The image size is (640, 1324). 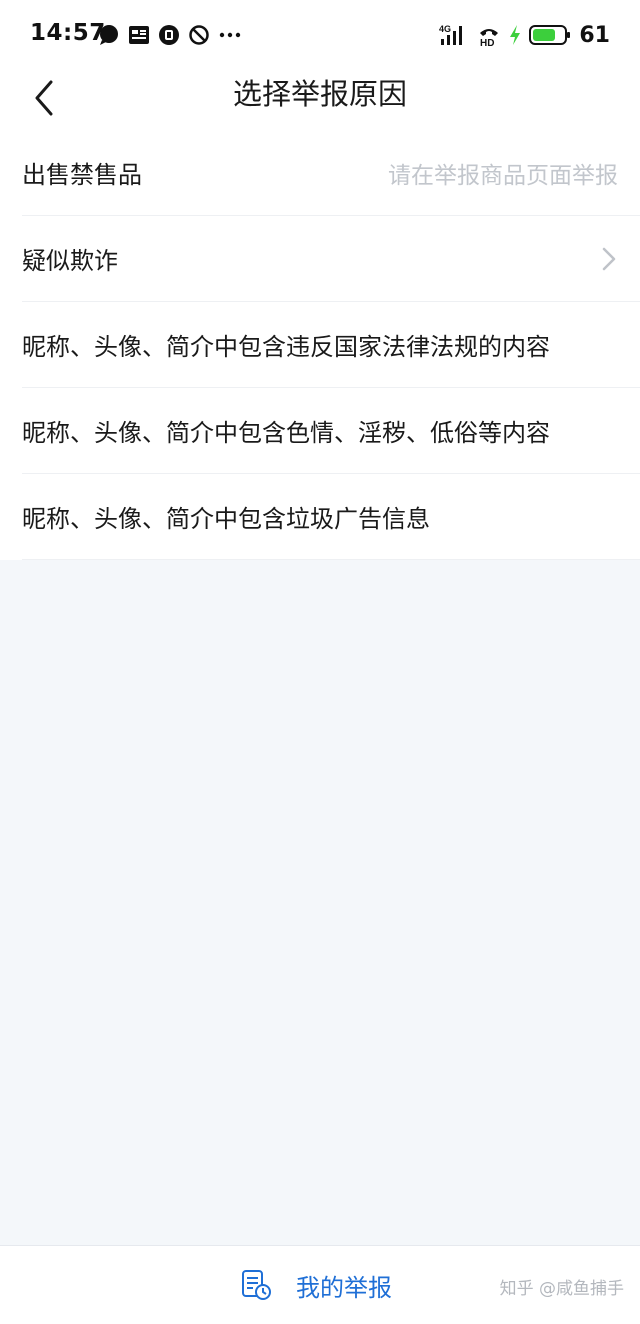 I want to click on reason-item-illegal-content: 昵称、头像、简介中包含违反国家法律法规的内容, so click(x=331, y=345).